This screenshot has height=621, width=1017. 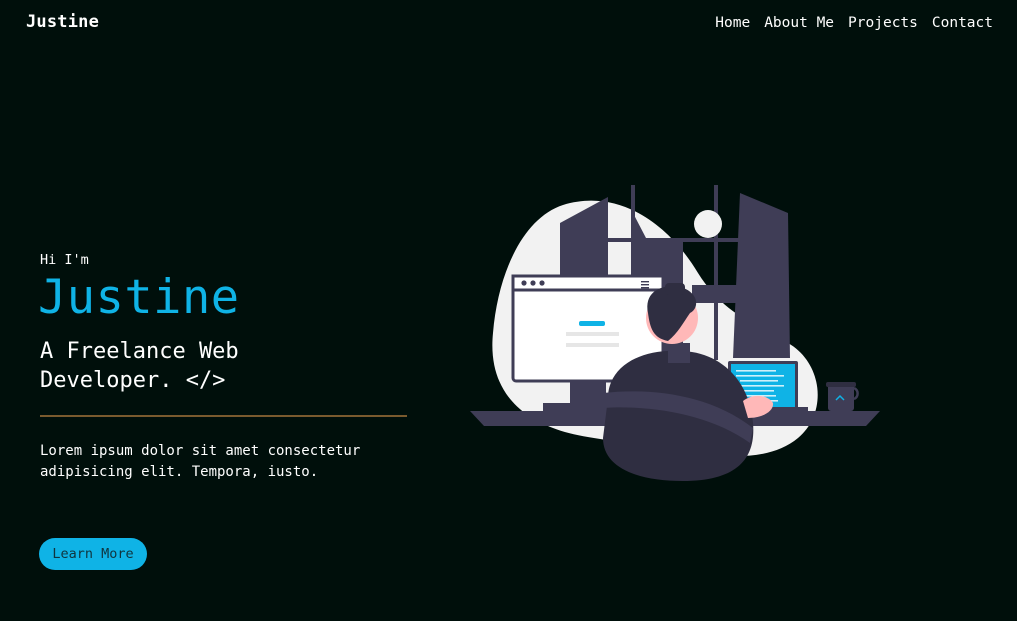 What do you see at coordinates (732, 23) in the screenshot?
I see `nav-link-home: Home` at bounding box center [732, 23].